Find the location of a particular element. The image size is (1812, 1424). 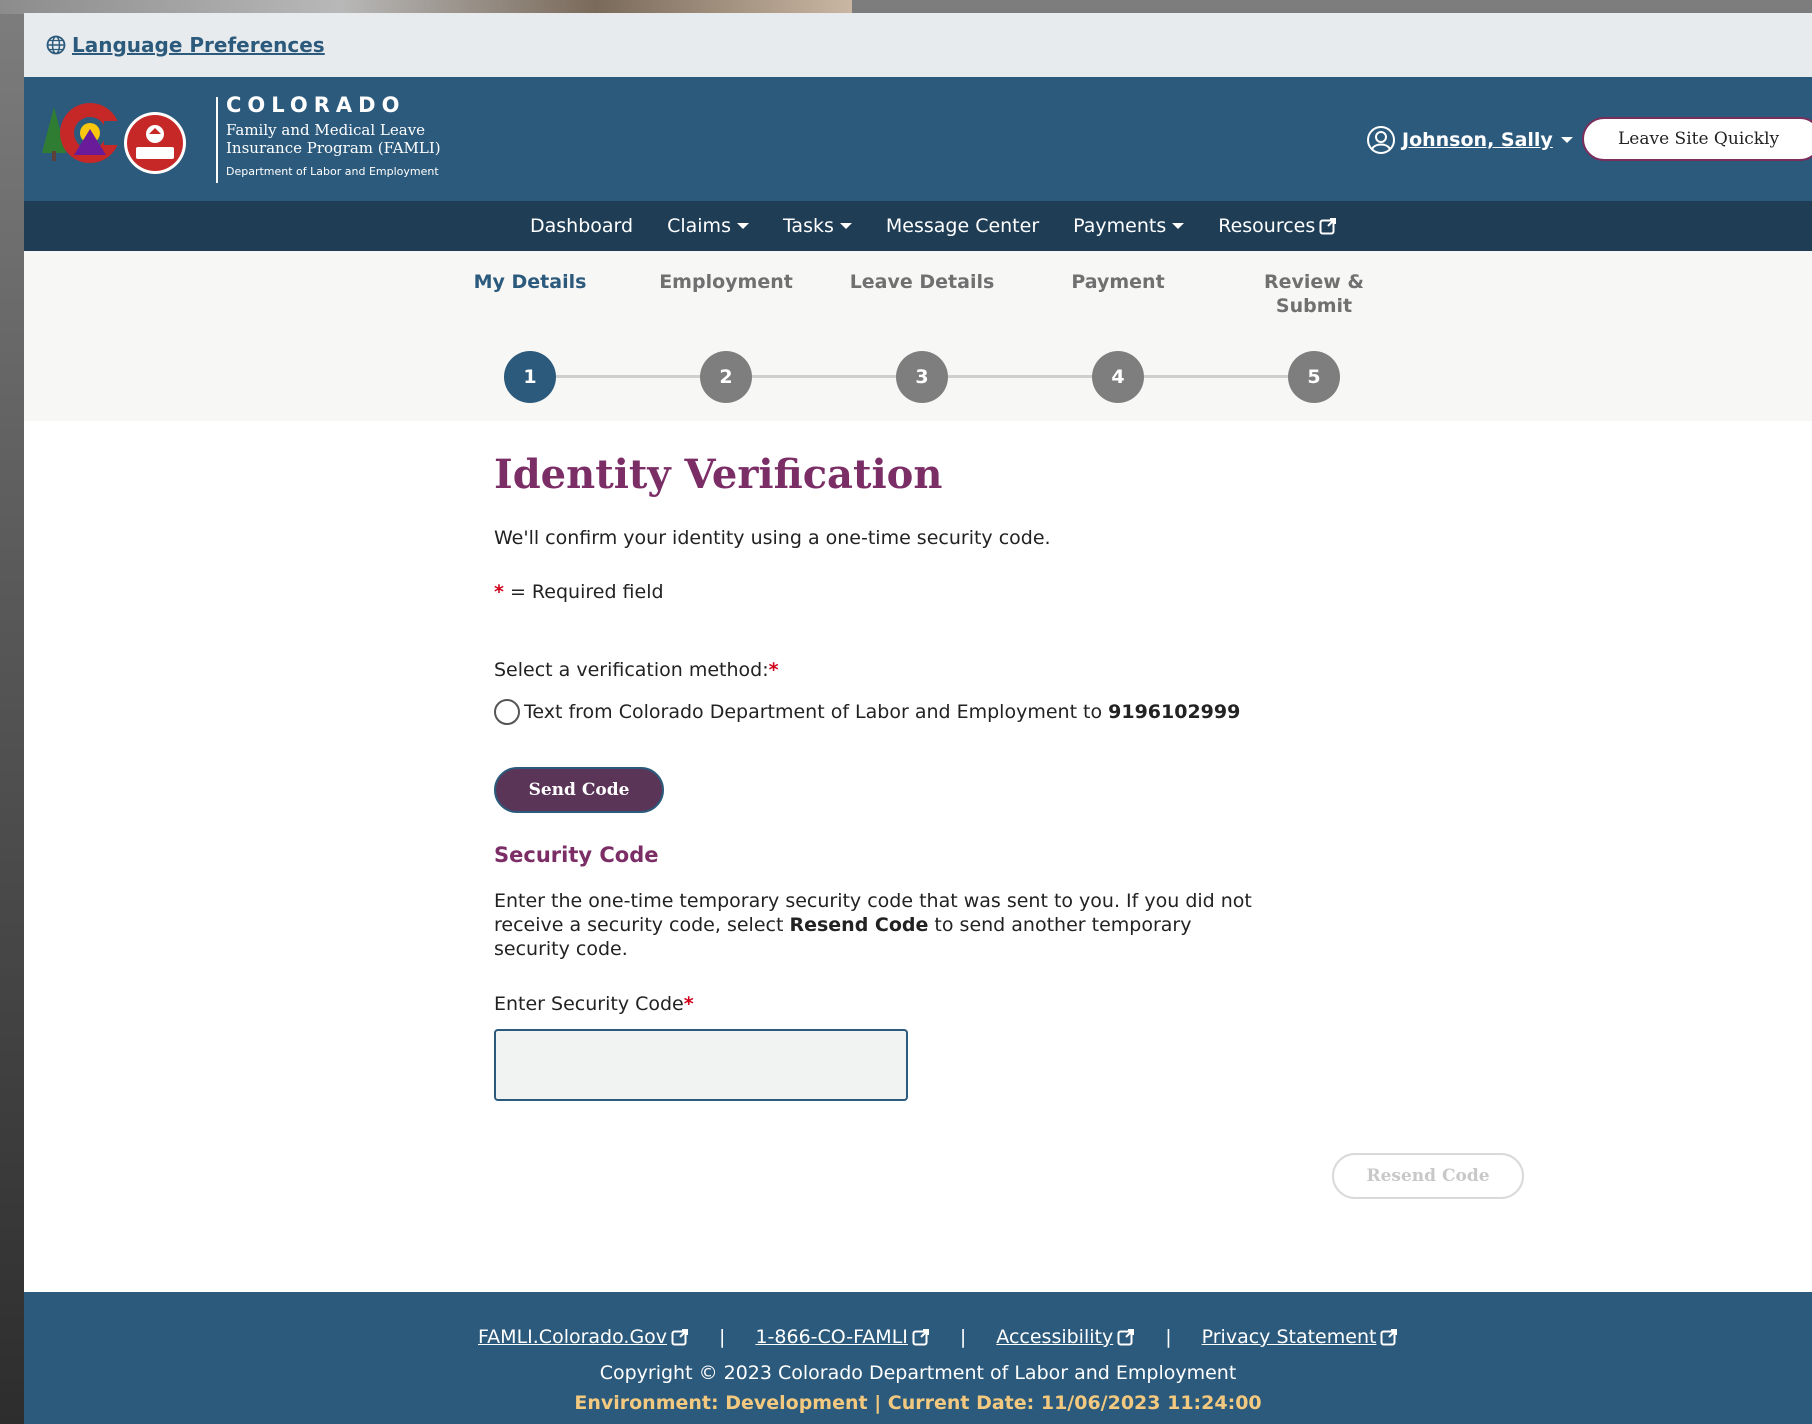

logo-marks is located at coordinates (125, 143).